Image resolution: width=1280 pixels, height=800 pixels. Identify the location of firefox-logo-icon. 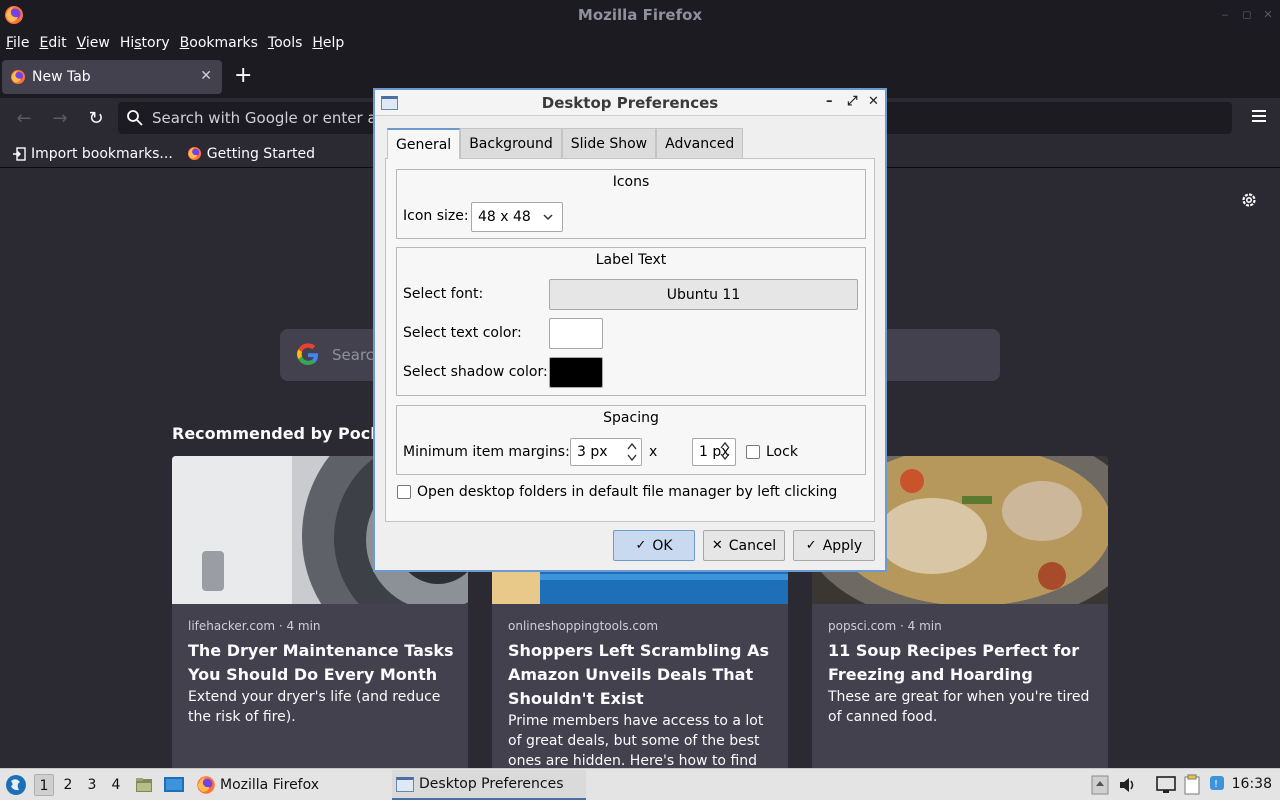
(14, 15).